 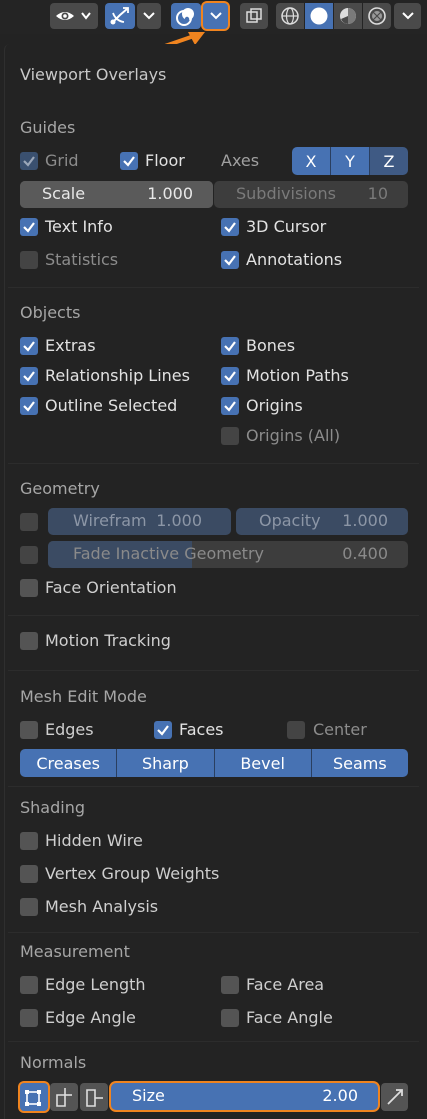 What do you see at coordinates (163, 730) in the screenshot?
I see `faces-checkbox` at bounding box center [163, 730].